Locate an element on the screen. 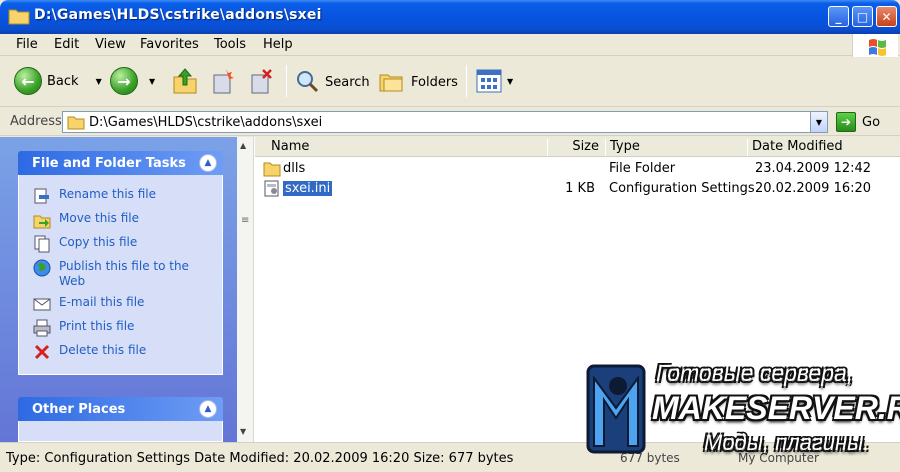  task-label: Copy this file is located at coordinates (98, 242).